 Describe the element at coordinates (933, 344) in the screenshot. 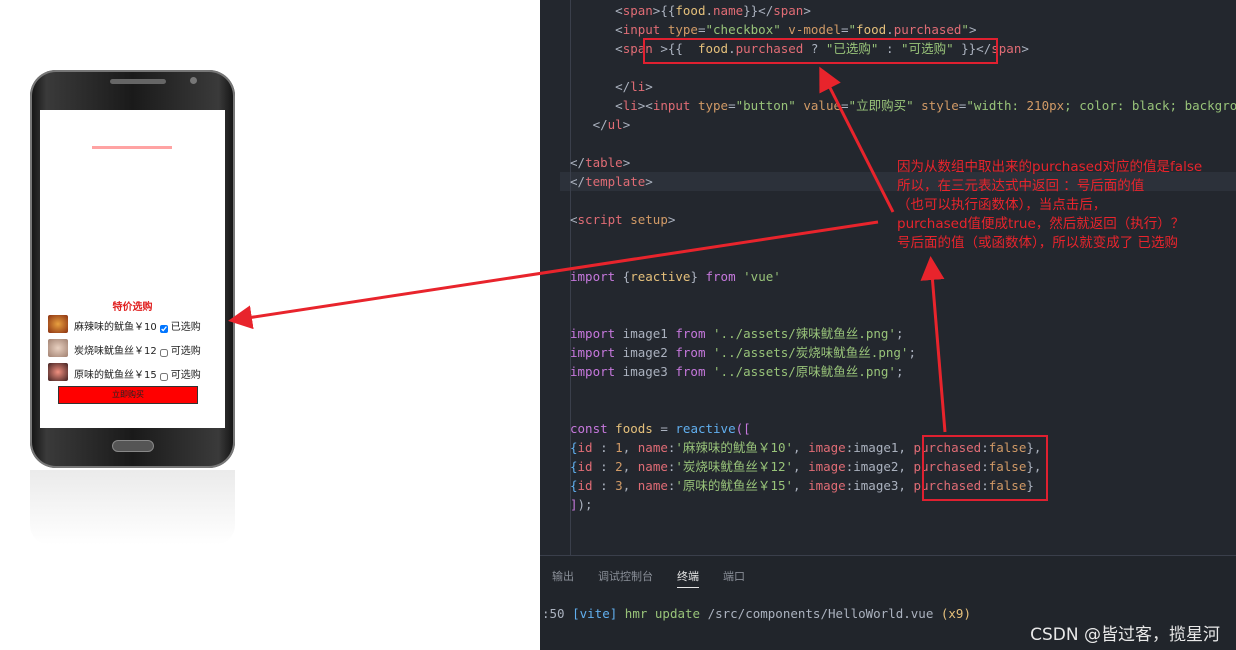

I see `arrow-from-purchased` at that location.